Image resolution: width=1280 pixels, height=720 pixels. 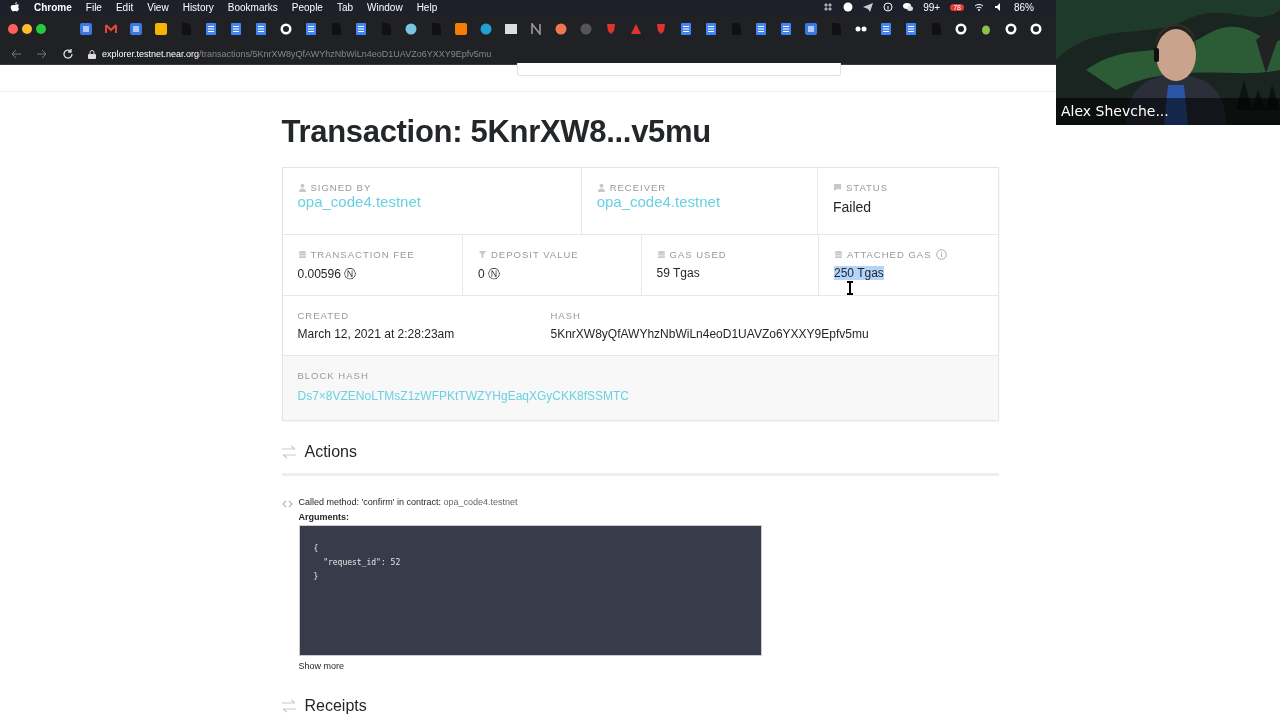 What do you see at coordinates (698, 254) in the screenshot?
I see `field-label: GAS USED` at bounding box center [698, 254].